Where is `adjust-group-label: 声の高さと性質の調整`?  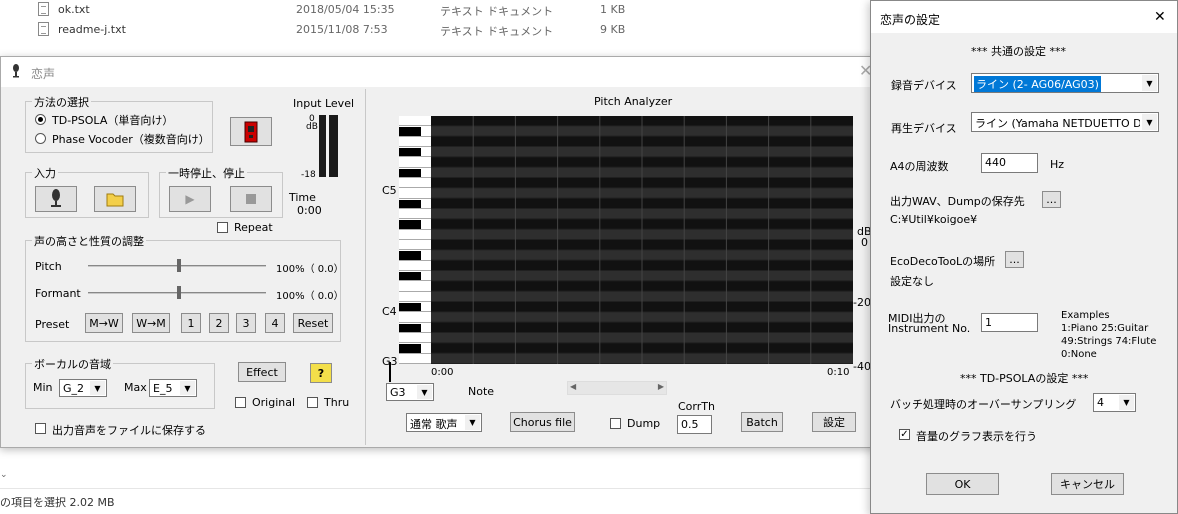 adjust-group-label: 声の高さと性質の調整 is located at coordinates (89, 241).